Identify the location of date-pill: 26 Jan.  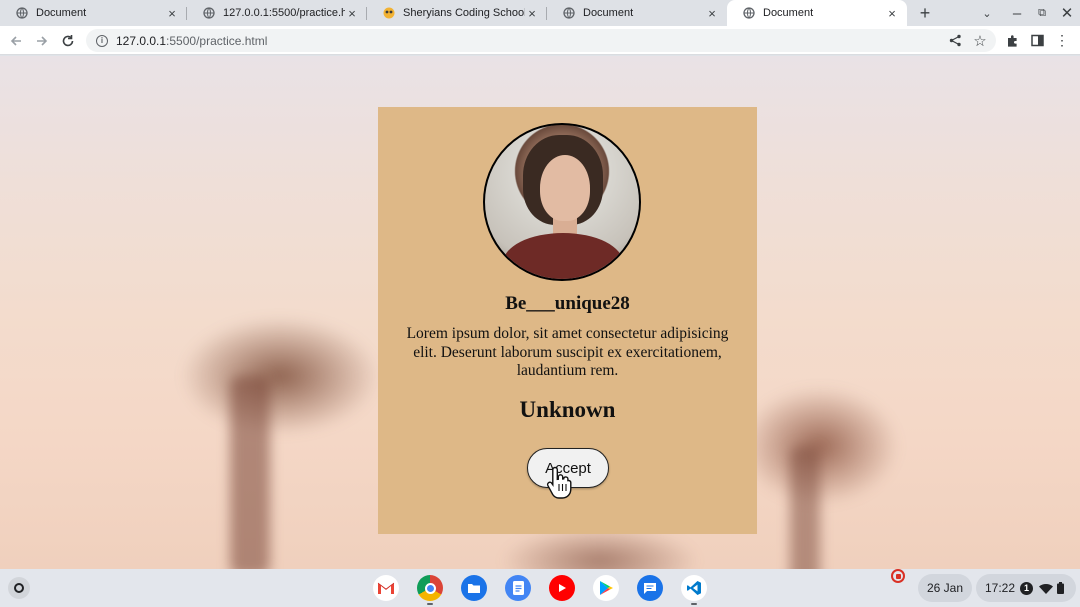
(945, 588).